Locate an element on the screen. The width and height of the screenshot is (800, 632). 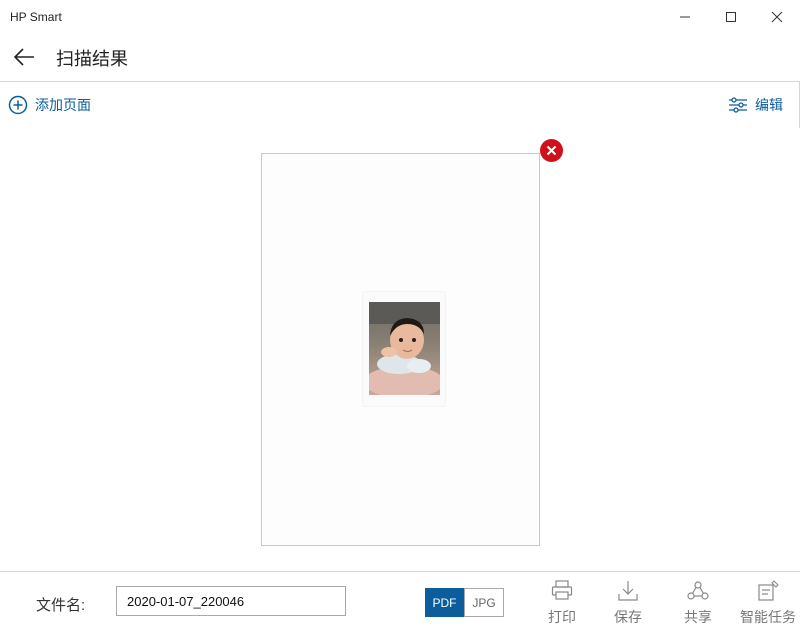
minimize-icon is located at coordinates (685, 17).